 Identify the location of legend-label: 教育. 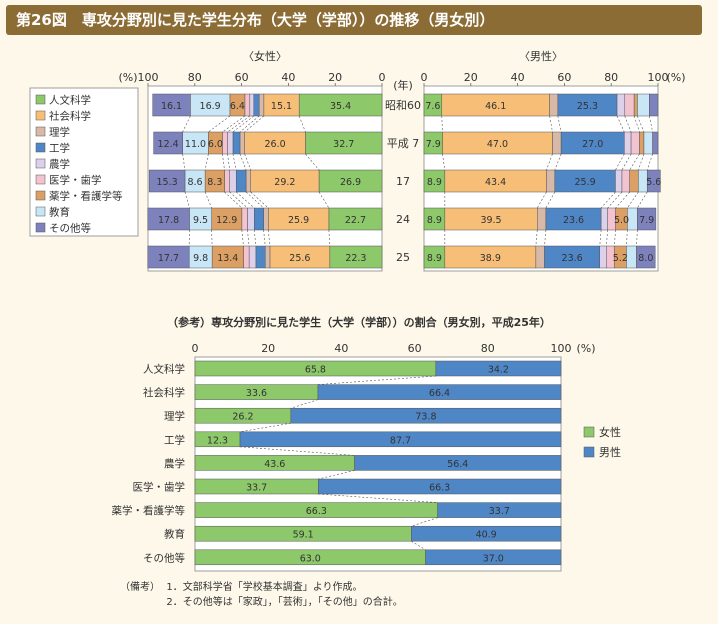
(59, 212).